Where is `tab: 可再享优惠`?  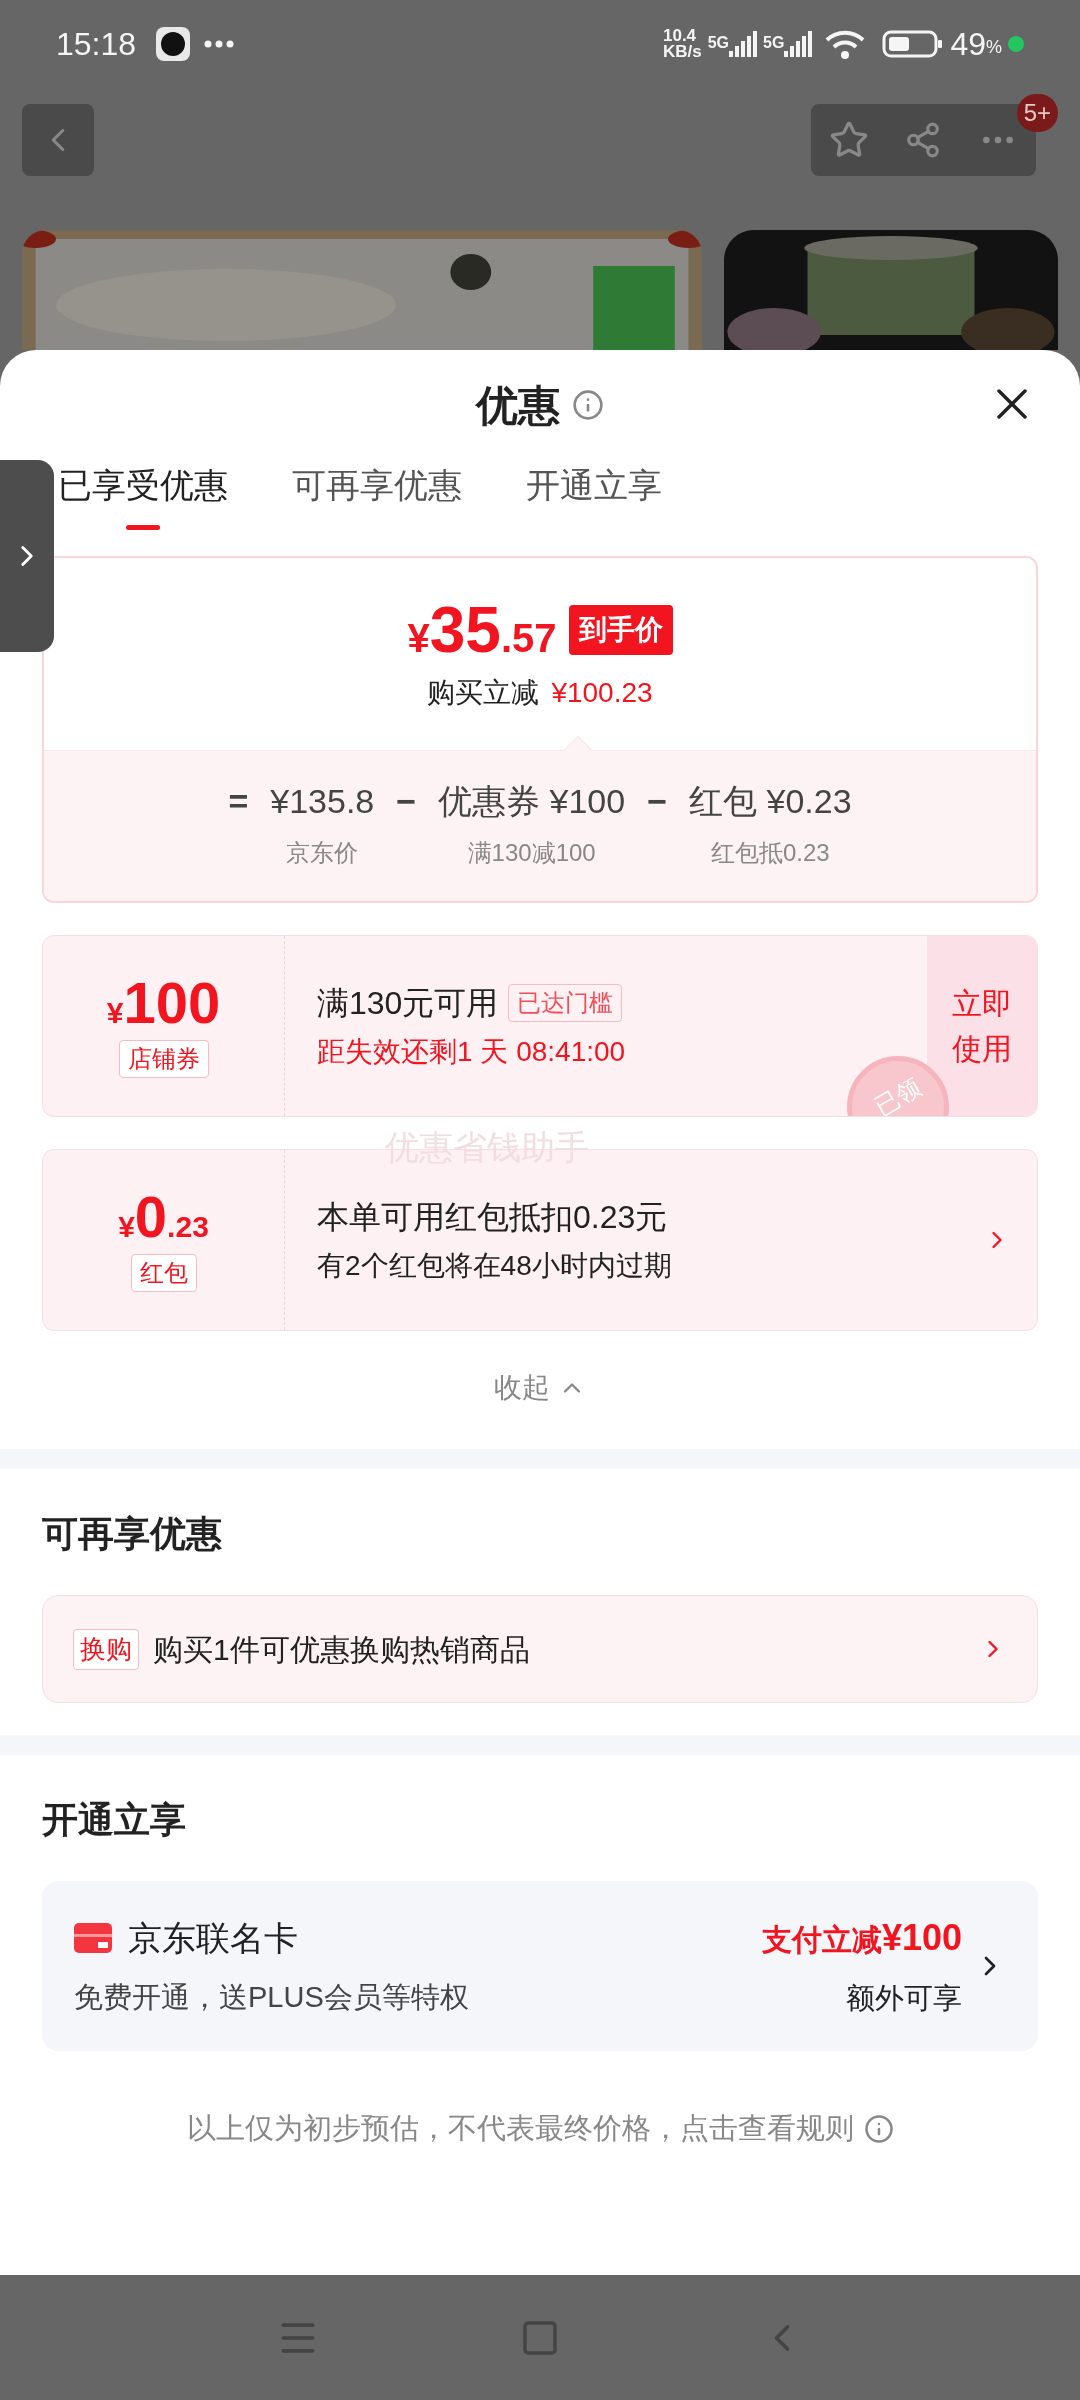 tab: 可再享优惠 is located at coordinates (377, 498).